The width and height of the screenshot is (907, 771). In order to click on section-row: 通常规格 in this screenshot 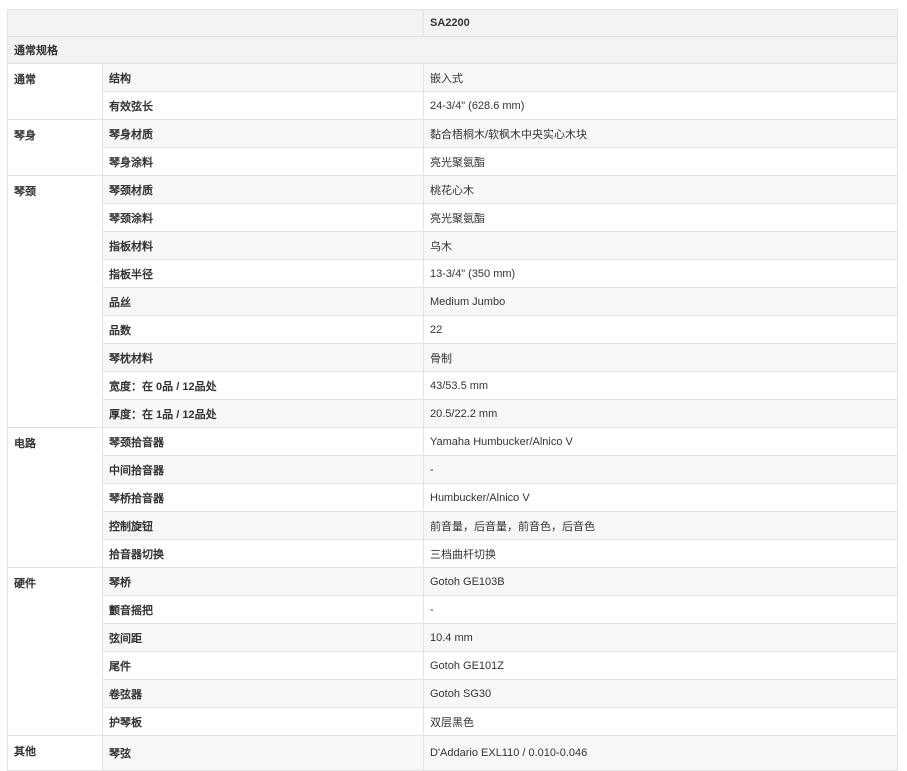, I will do `click(452, 50)`.